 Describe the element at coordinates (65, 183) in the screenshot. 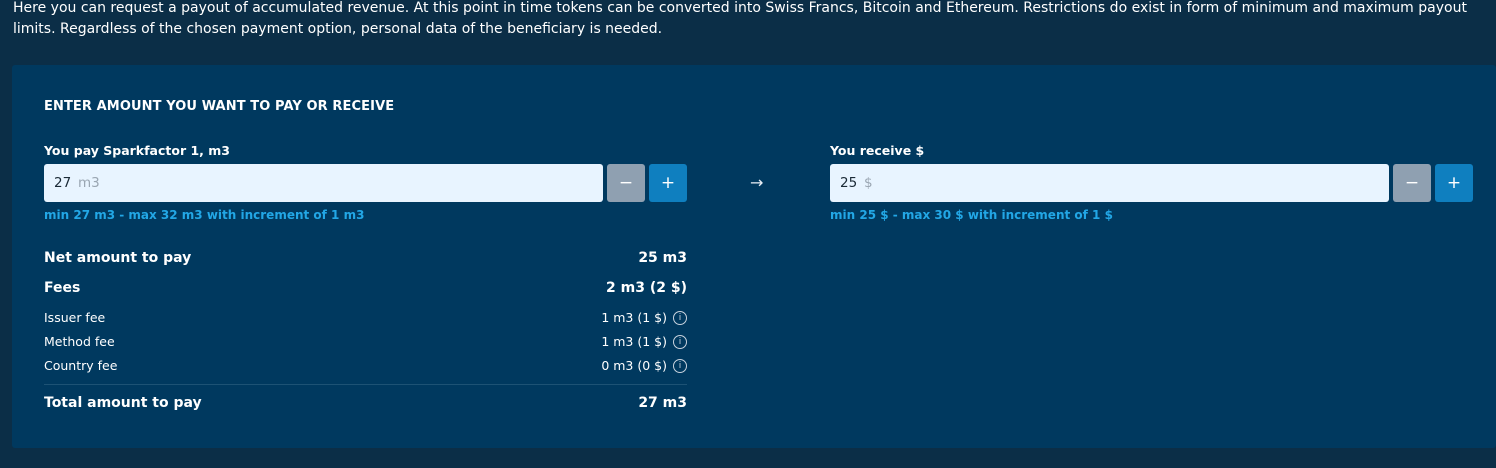

I see `pay-amount-input` at that location.